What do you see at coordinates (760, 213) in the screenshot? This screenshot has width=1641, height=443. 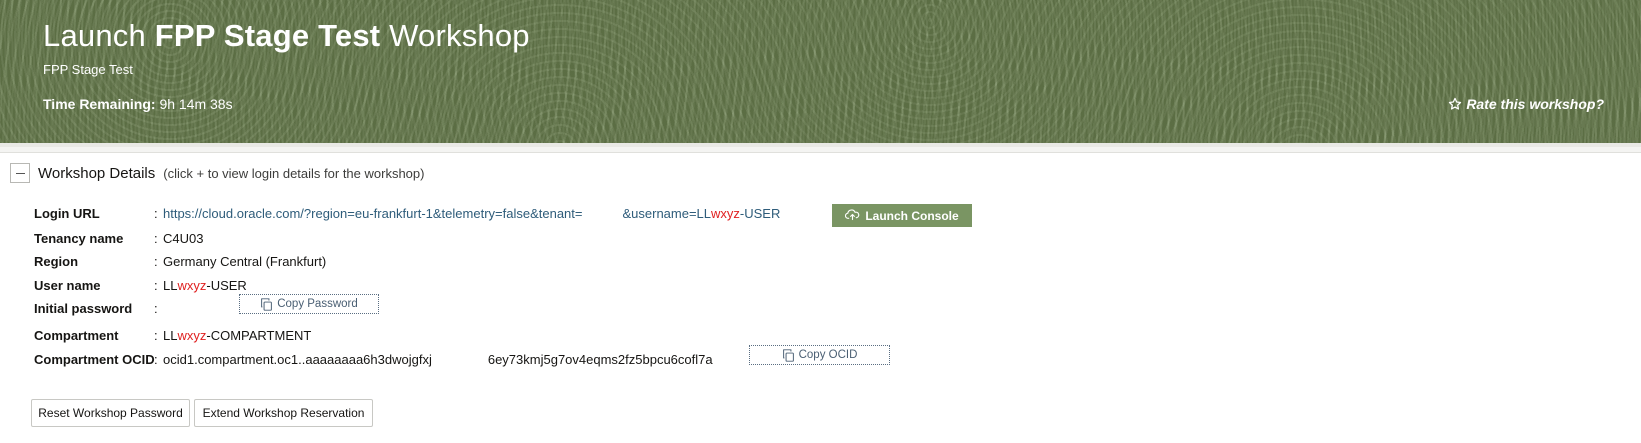 I see `login-url-part3: -USER` at bounding box center [760, 213].